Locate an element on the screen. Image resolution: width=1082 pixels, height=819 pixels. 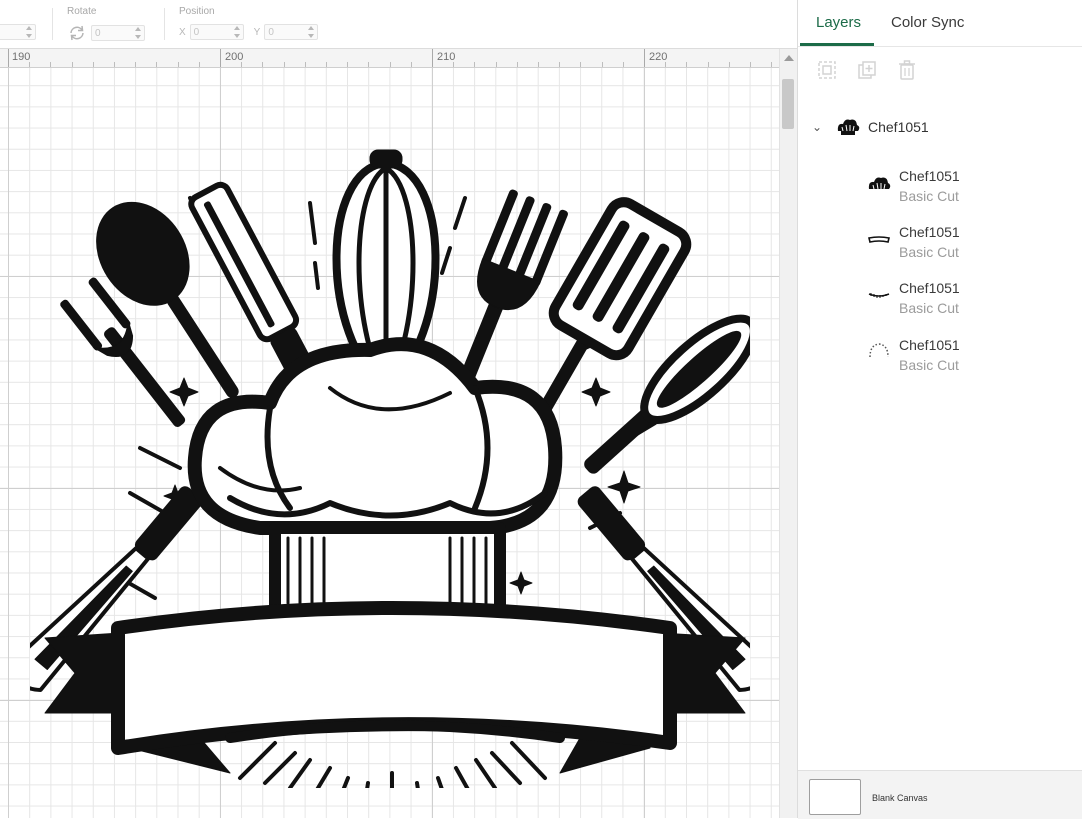
blank-canvas-label: Blank Canvas is located at coordinates (900, 798).